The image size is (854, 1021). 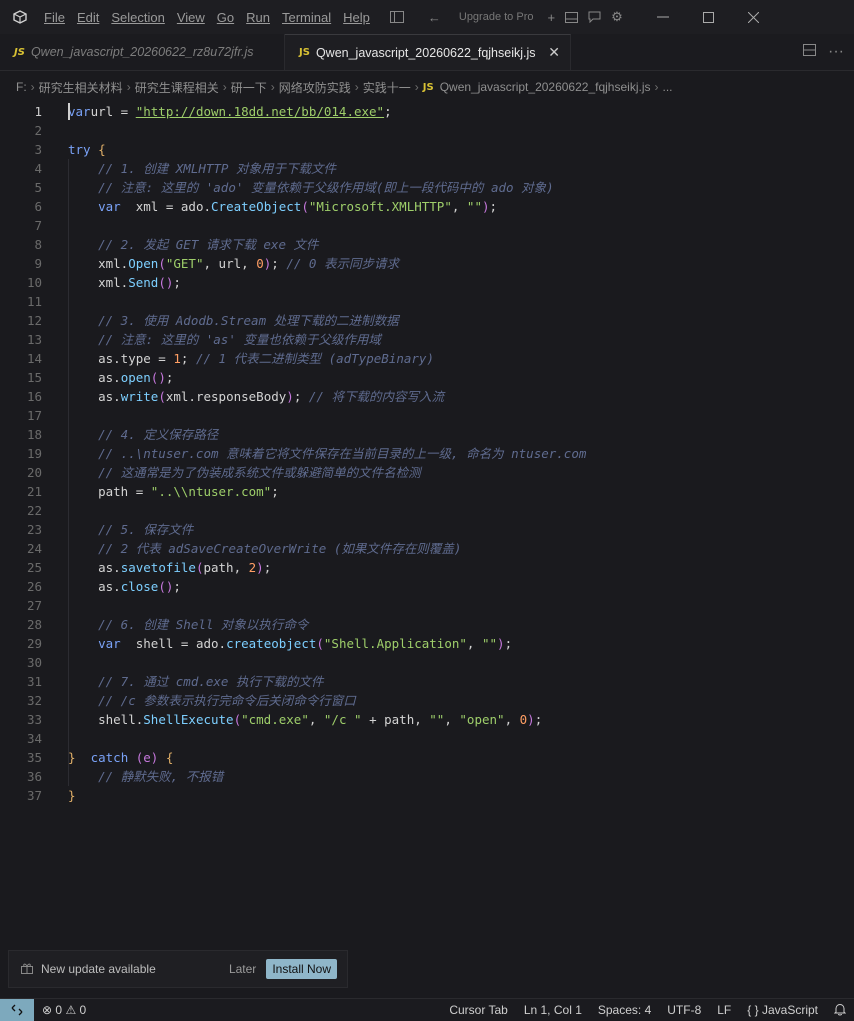 What do you see at coordinates (427, 776) in the screenshot?
I see `code-line: 36 // 静默失败, 不报错` at bounding box center [427, 776].